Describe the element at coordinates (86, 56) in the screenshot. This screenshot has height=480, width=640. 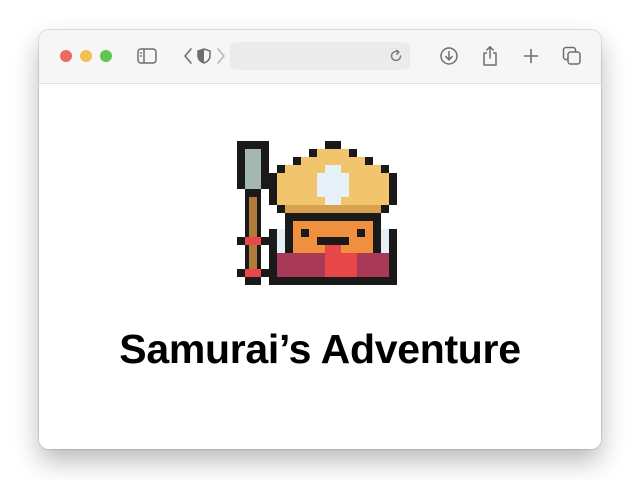
I see `minimize-window-button` at that location.